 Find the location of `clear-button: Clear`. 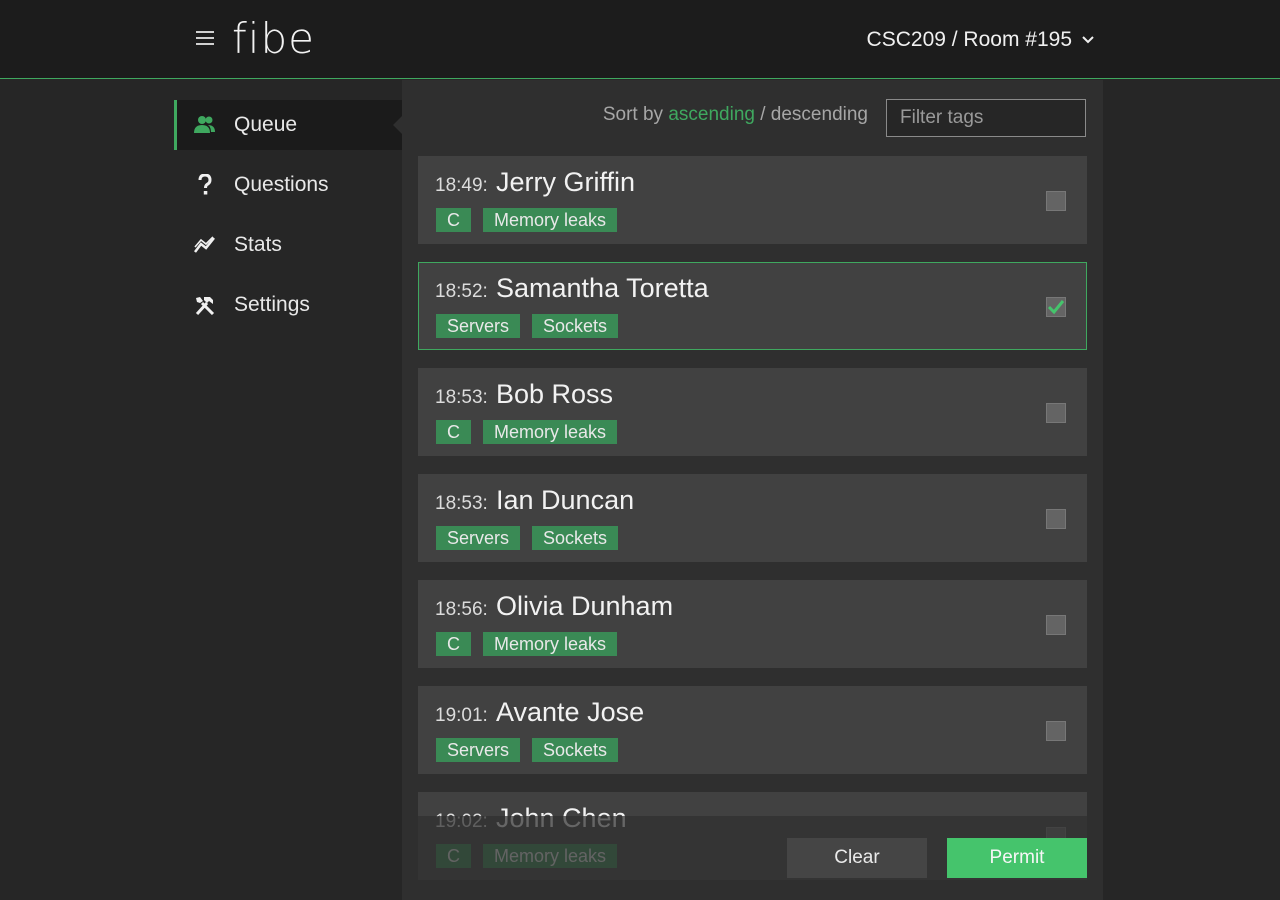

clear-button: Clear is located at coordinates (857, 858).